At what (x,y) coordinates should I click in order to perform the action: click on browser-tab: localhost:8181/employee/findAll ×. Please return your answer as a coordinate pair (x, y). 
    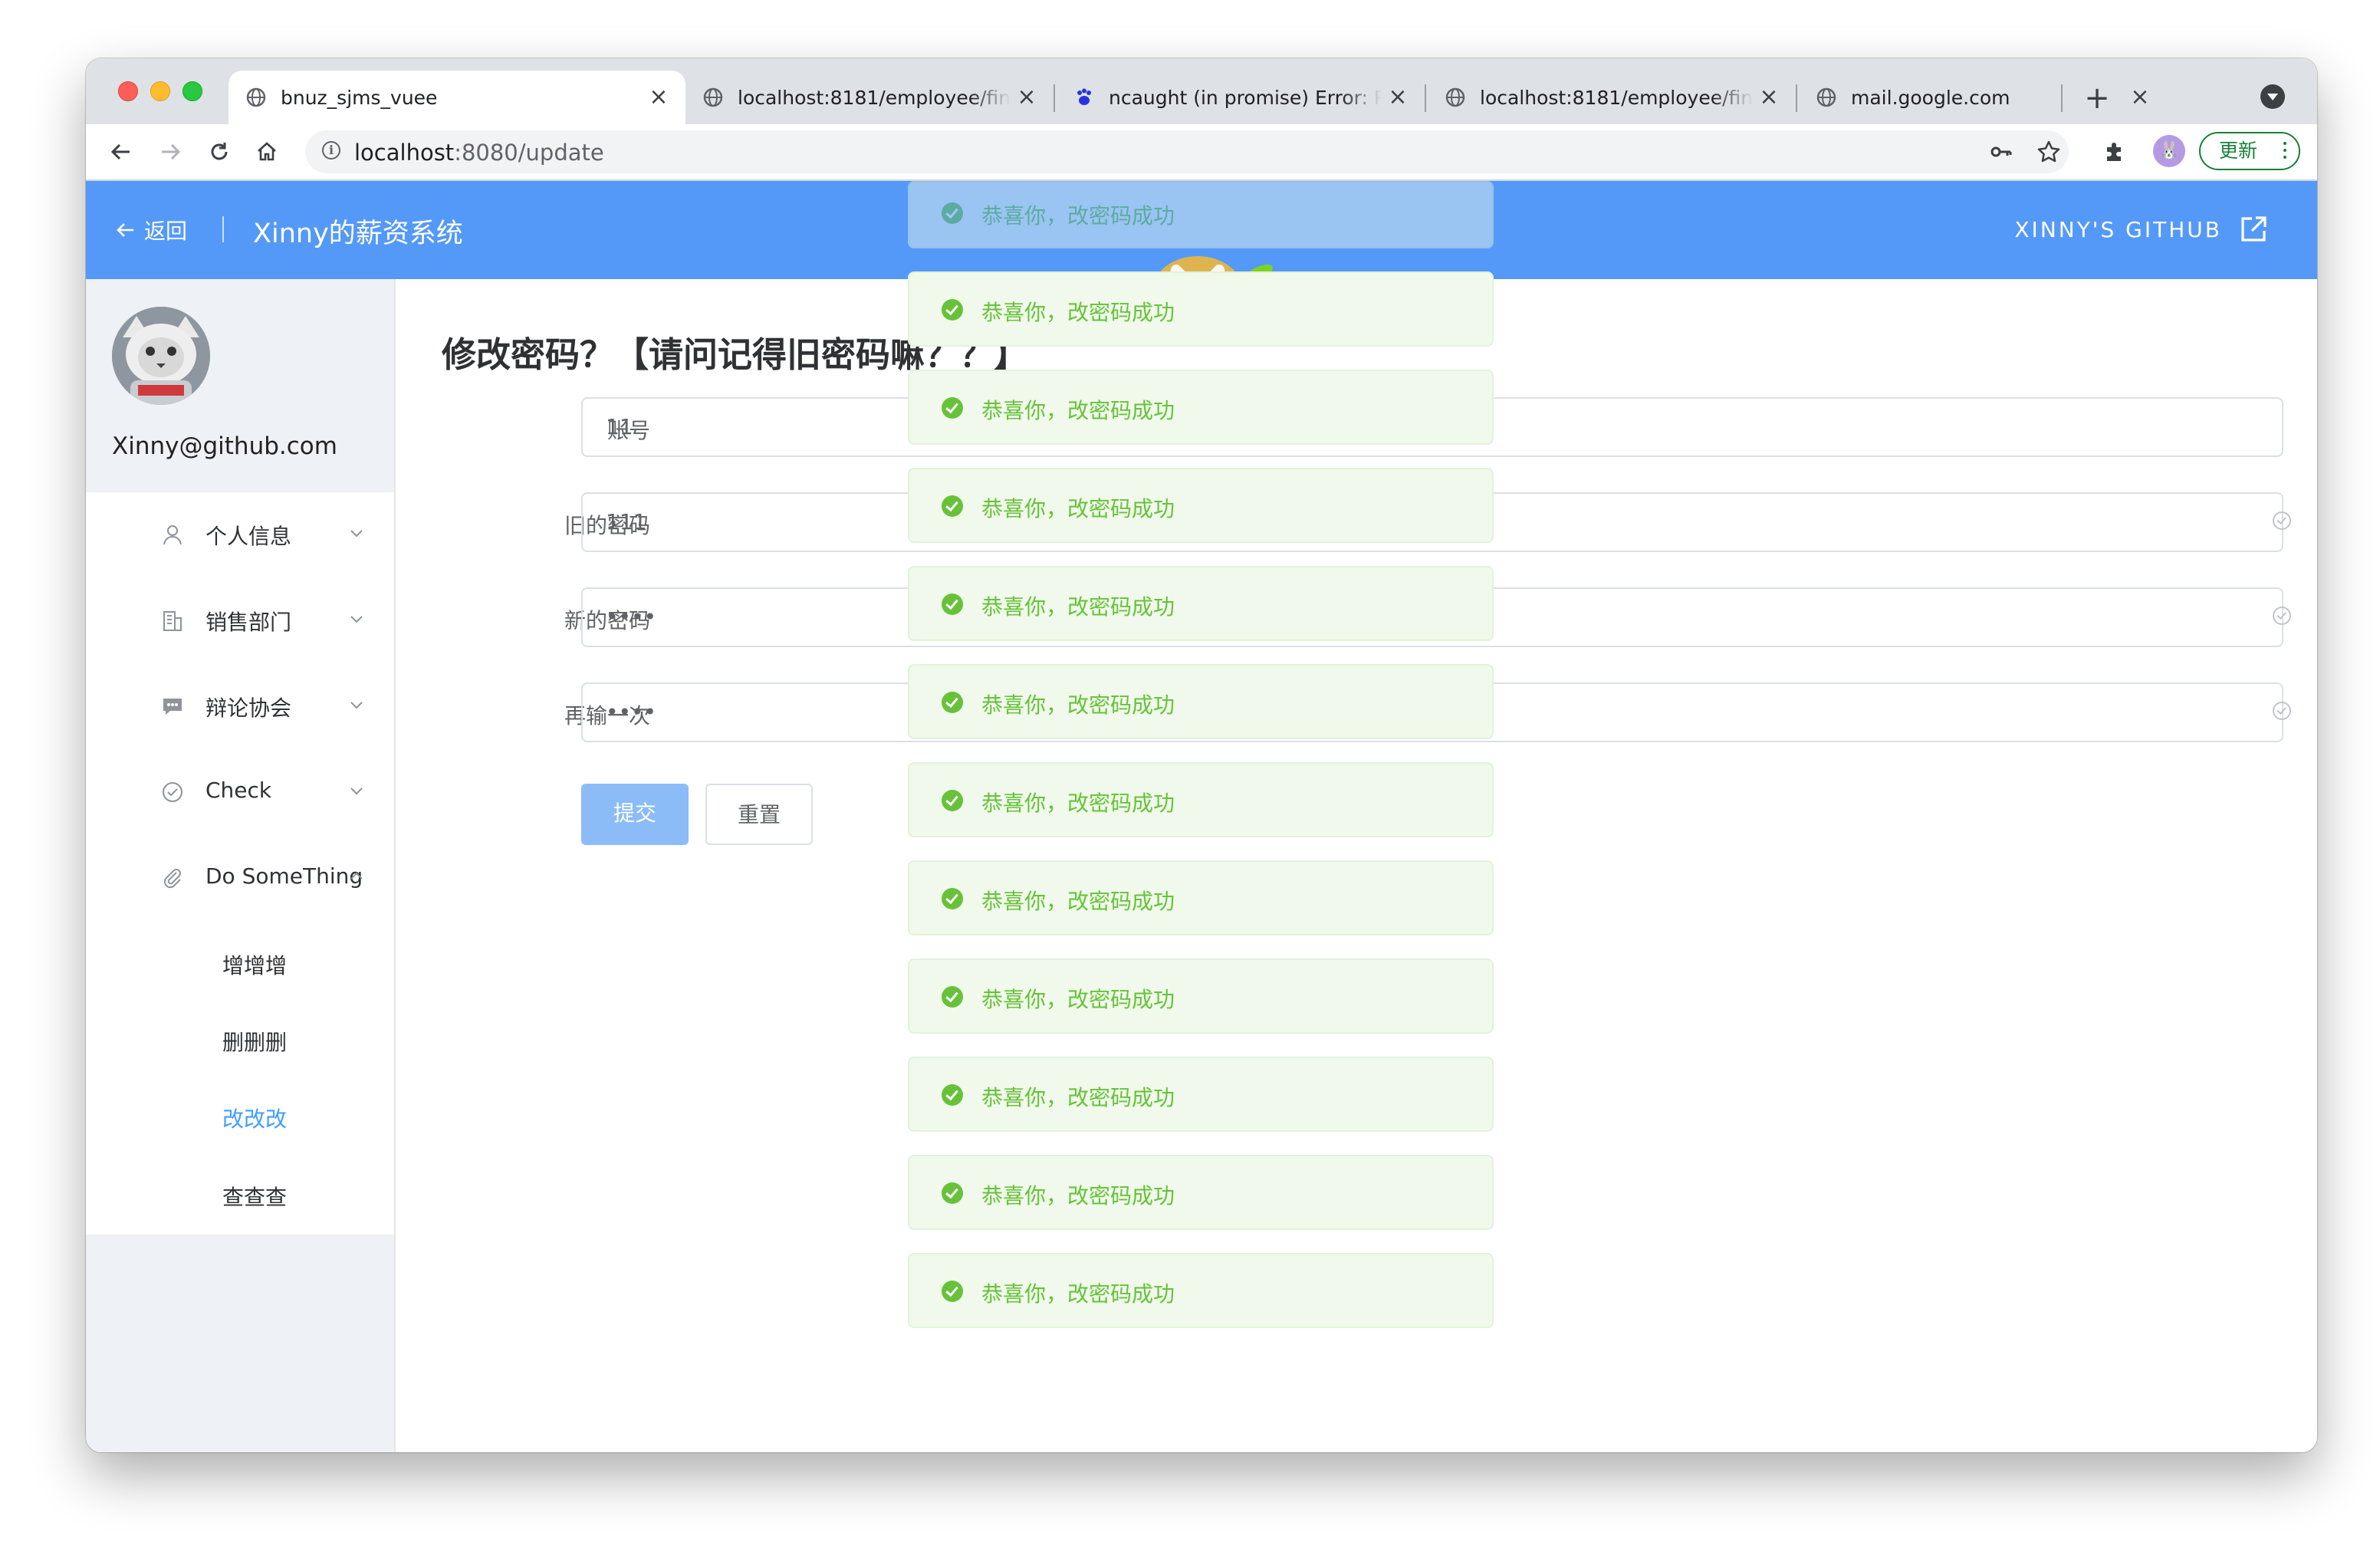
    Looking at the image, I should click on (1612, 98).